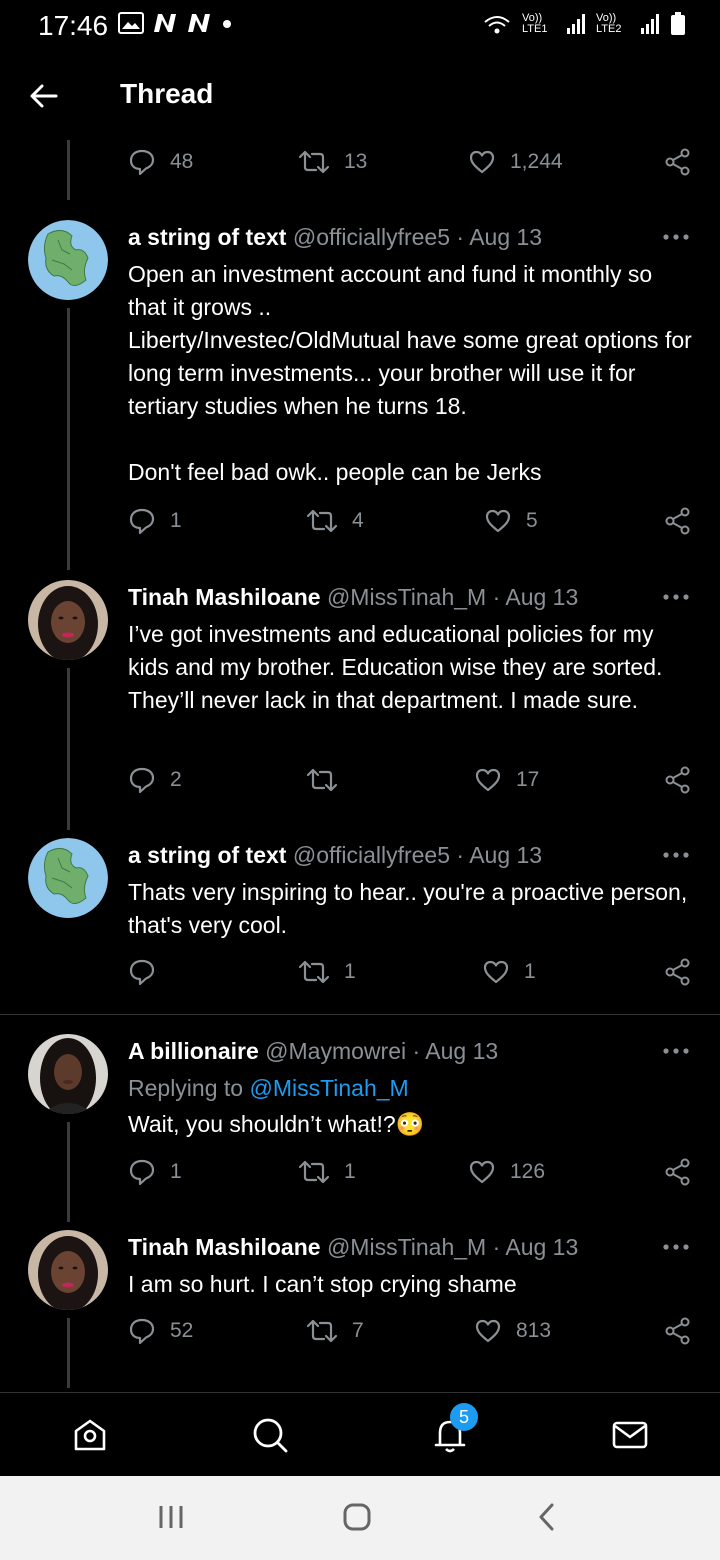 This screenshot has height=1560, width=720. What do you see at coordinates (411, 1178) in the screenshot?
I see `tweet-actions: 1 1 126` at bounding box center [411, 1178].